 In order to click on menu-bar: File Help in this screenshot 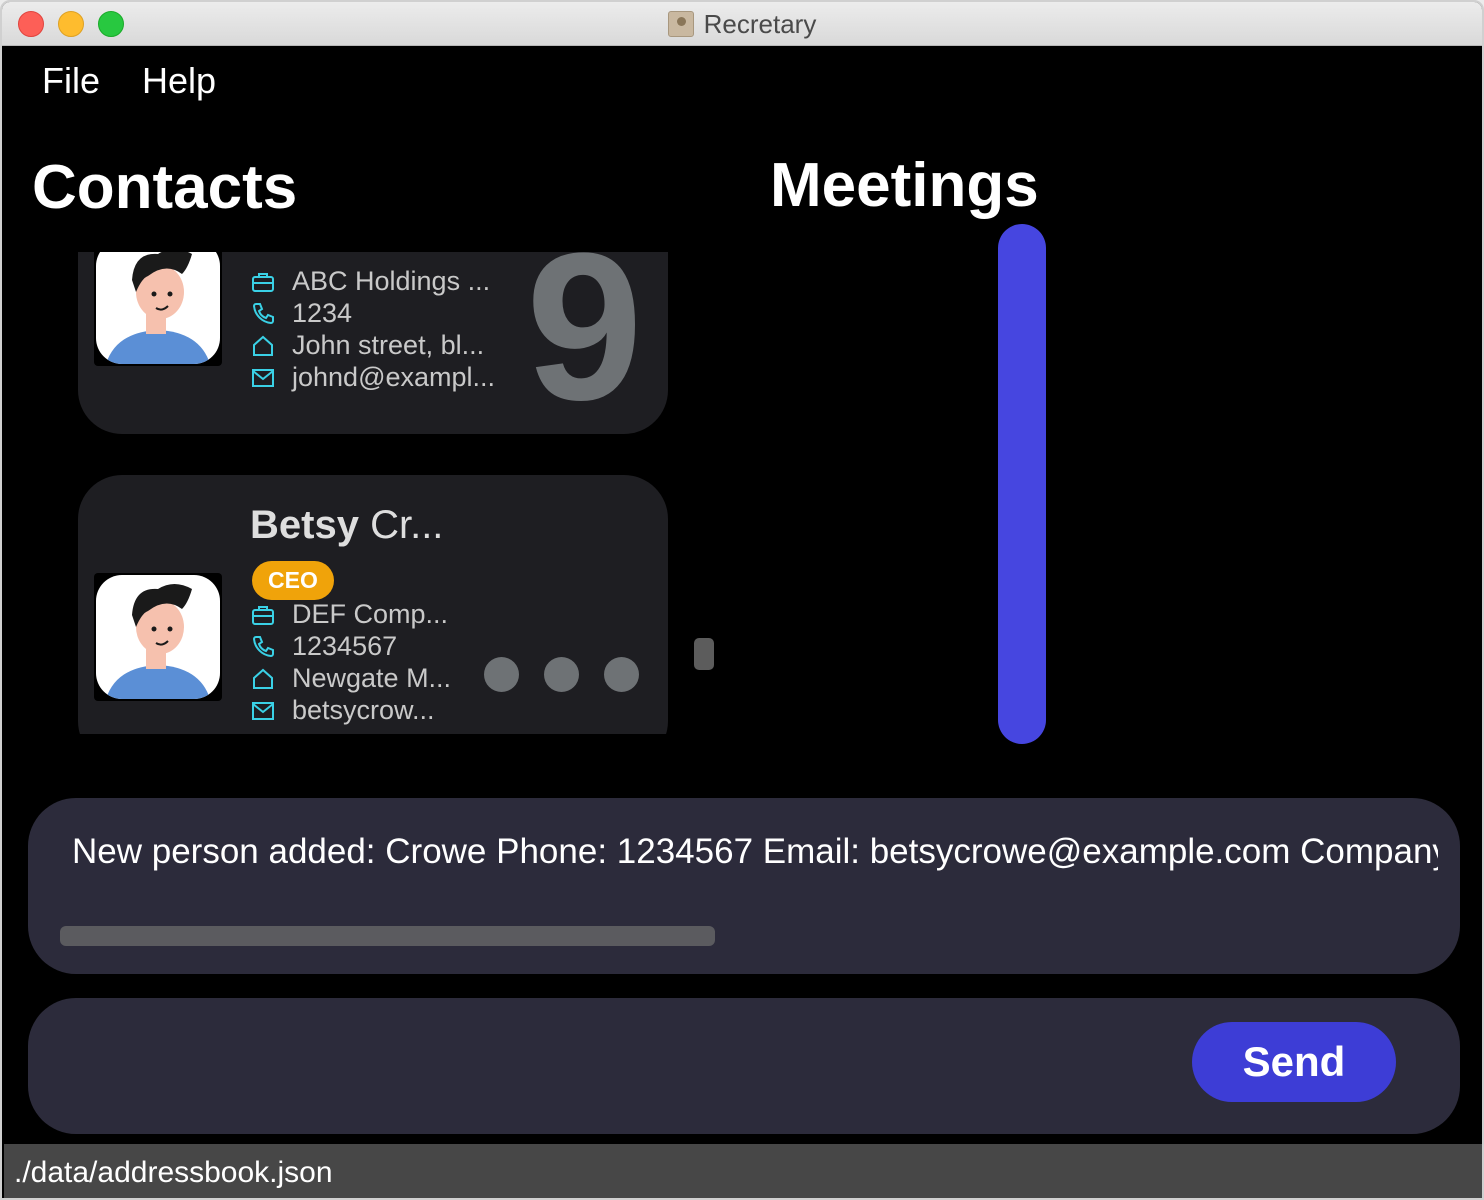, I will do `click(129, 81)`.